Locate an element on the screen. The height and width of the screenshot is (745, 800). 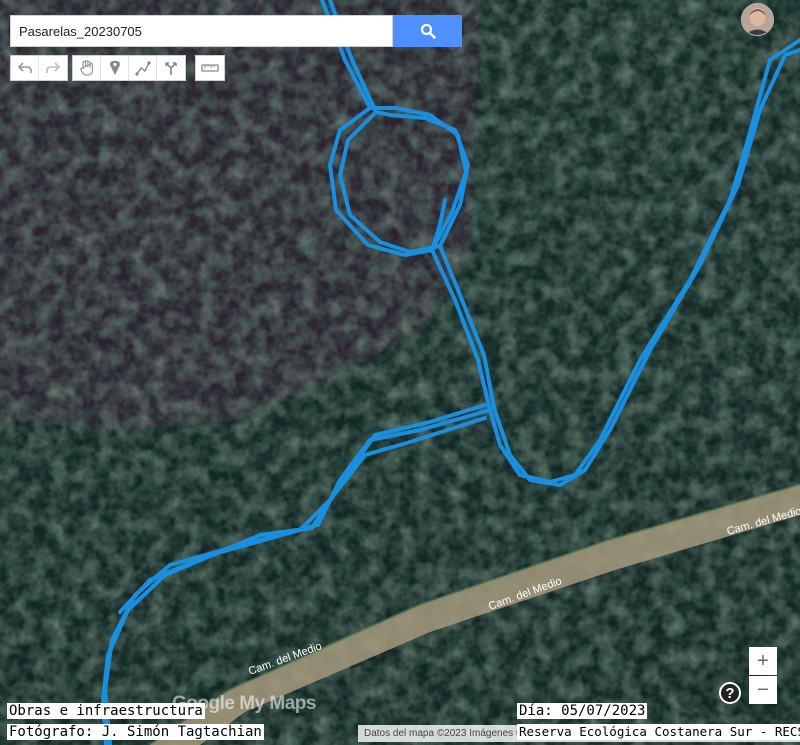
add-marker-button is located at coordinates (115, 68).